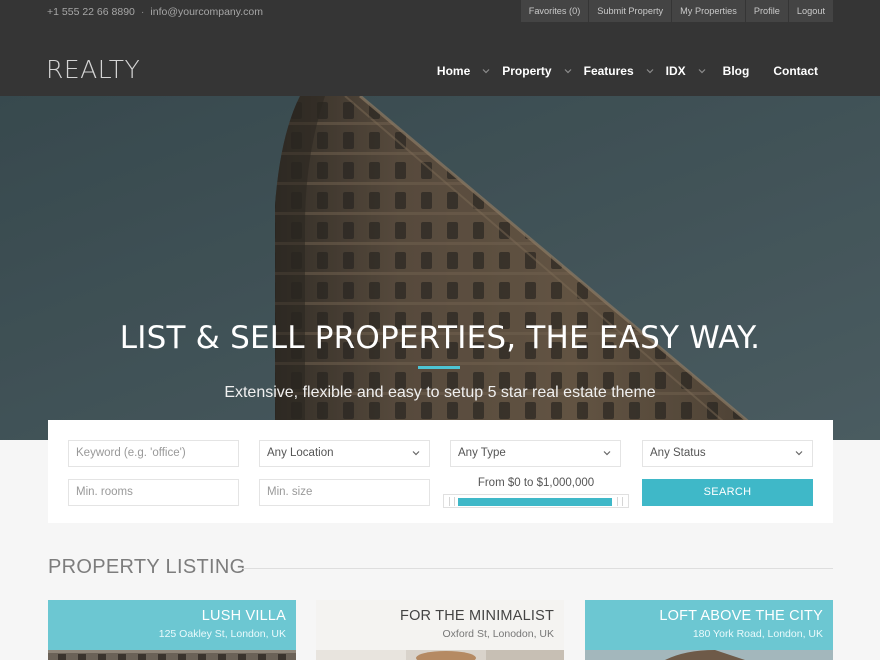 This screenshot has height=660, width=880. I want to click on slider-max-handle, so click(620, 501).